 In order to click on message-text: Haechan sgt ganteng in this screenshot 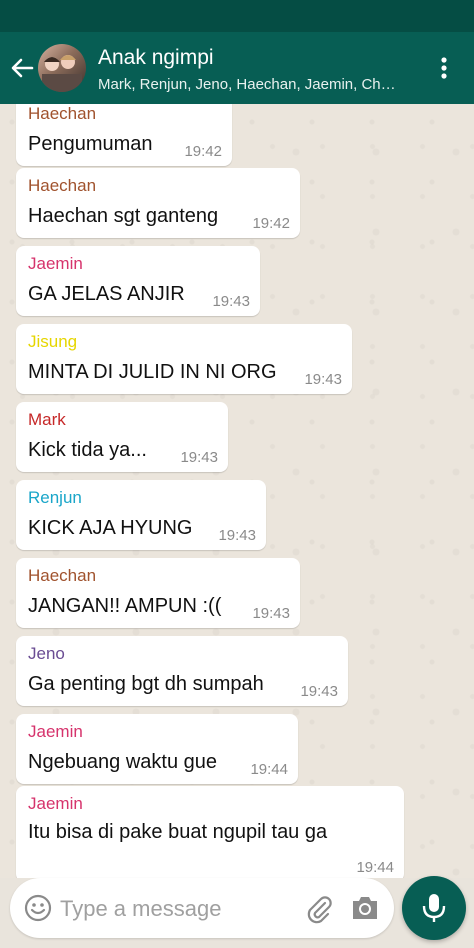, I will do `click(123, 216)`.